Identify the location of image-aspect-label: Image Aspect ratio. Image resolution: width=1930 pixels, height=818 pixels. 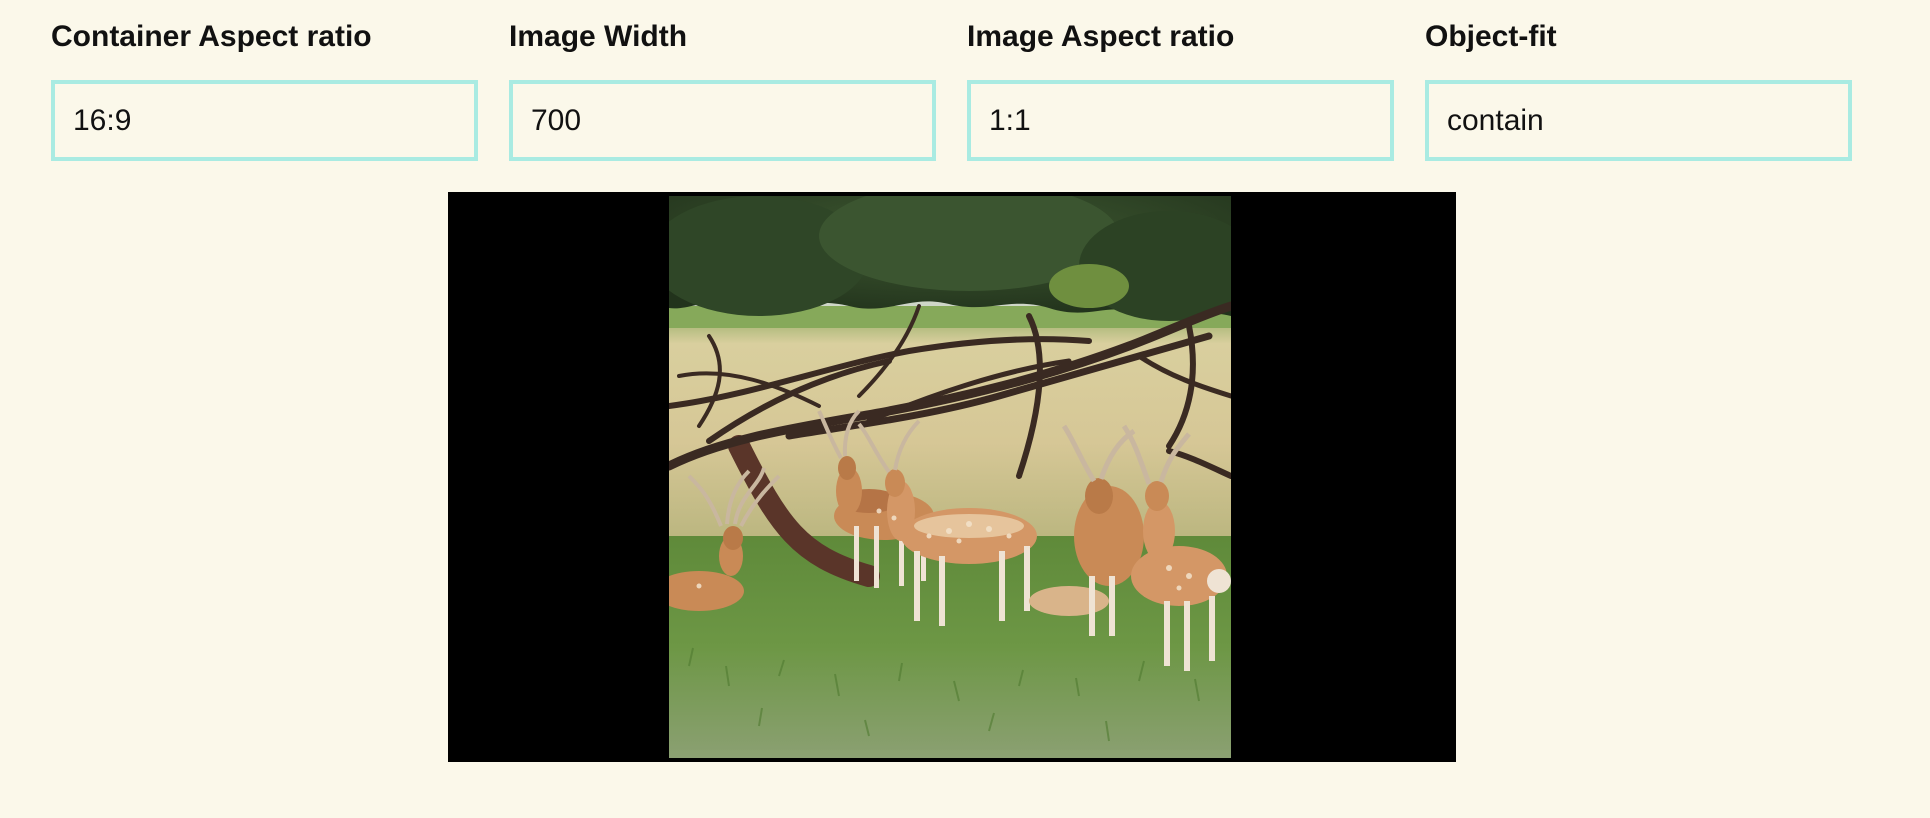
(1101, 36).